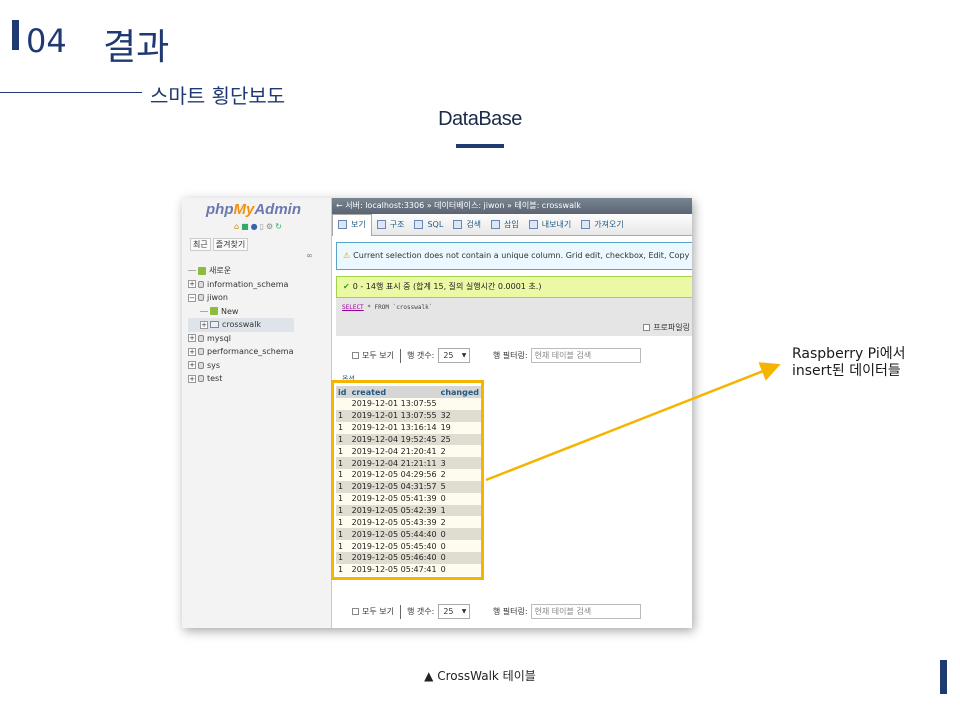  I want to click on triangle-icon: ▲, so click(429, 676).